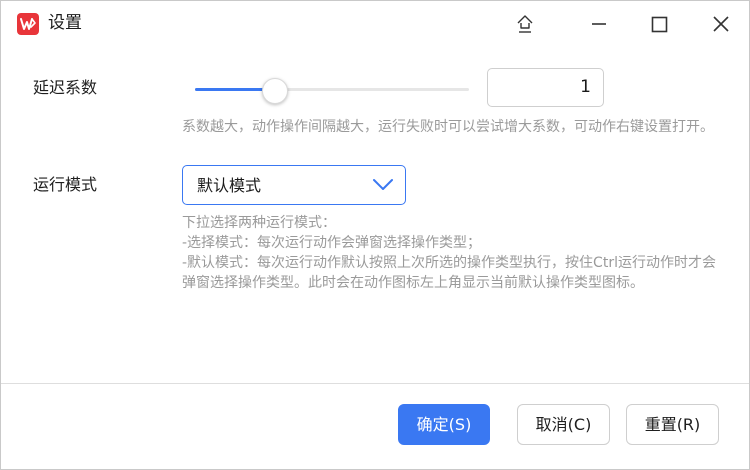  What do you see at coordinates (444, 424) in the screenshot?
I see `ok-button: 确定(S)` at bounding box center [444, 424].